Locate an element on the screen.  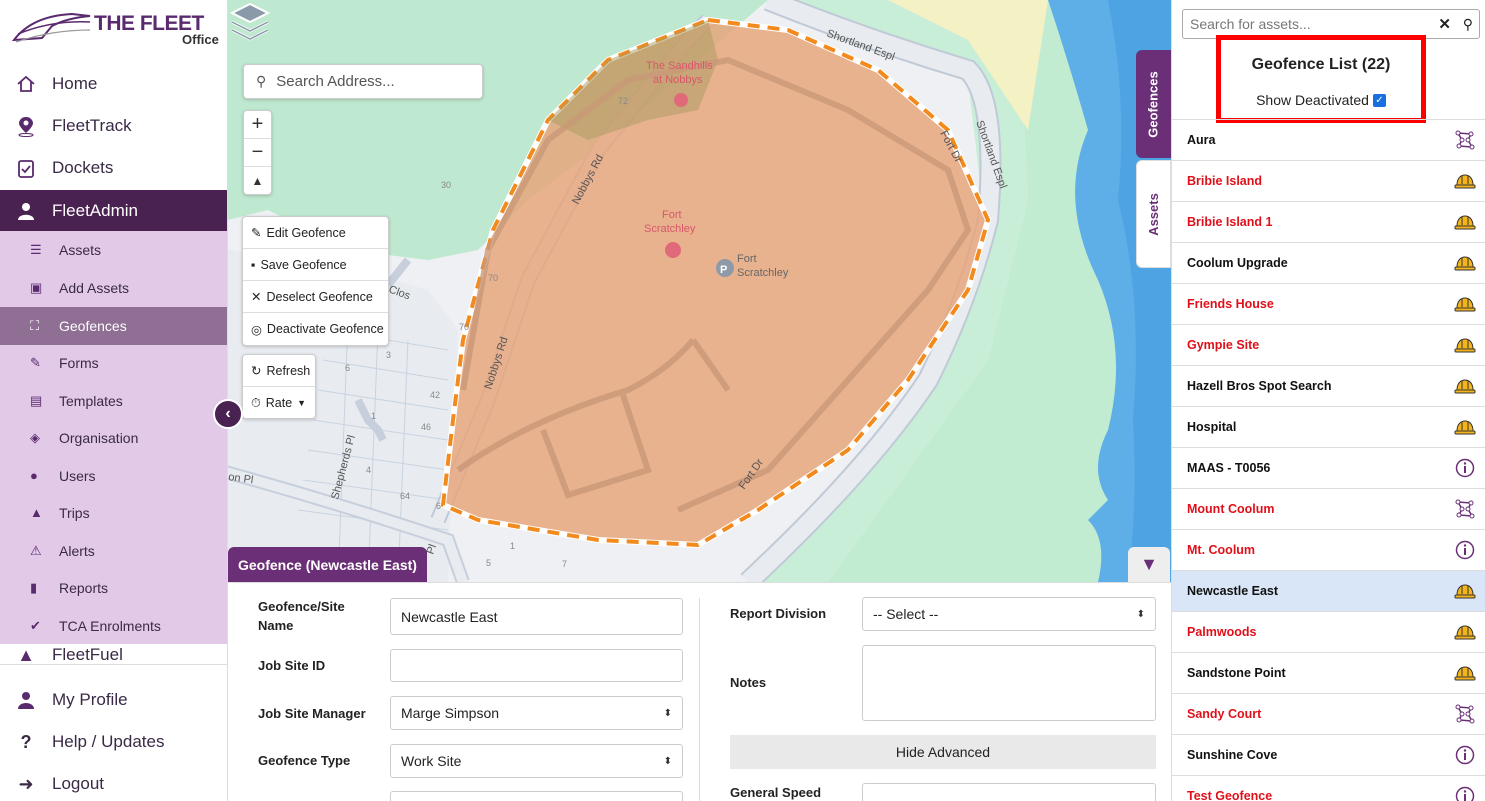
notes-textarea is located at coordinates (1009, 683).